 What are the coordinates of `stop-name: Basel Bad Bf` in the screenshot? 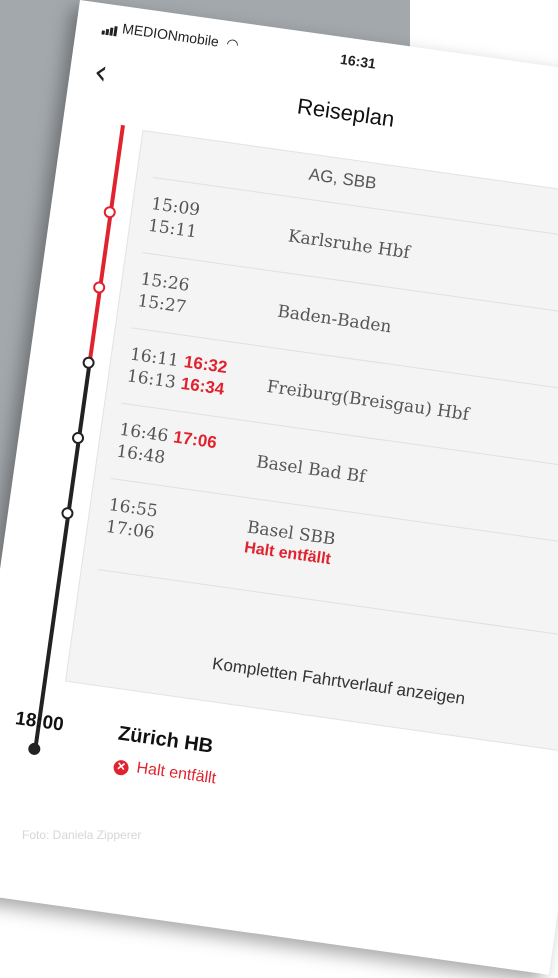 It's located at (311, 470).